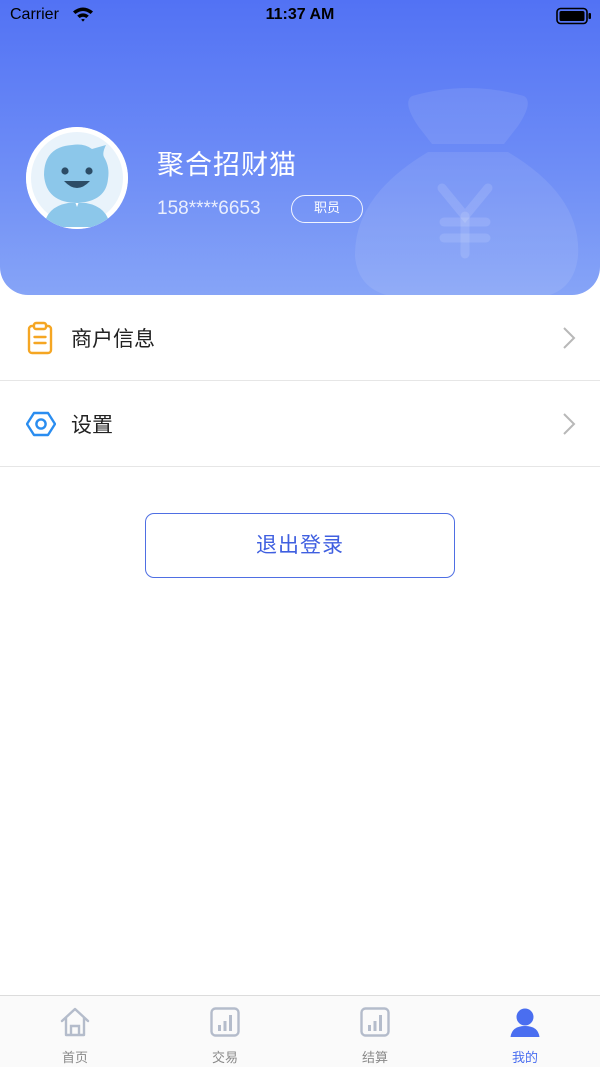 The image size is (600, 1067). I want to click on menu-item-label: 设置, so click(92, 425).